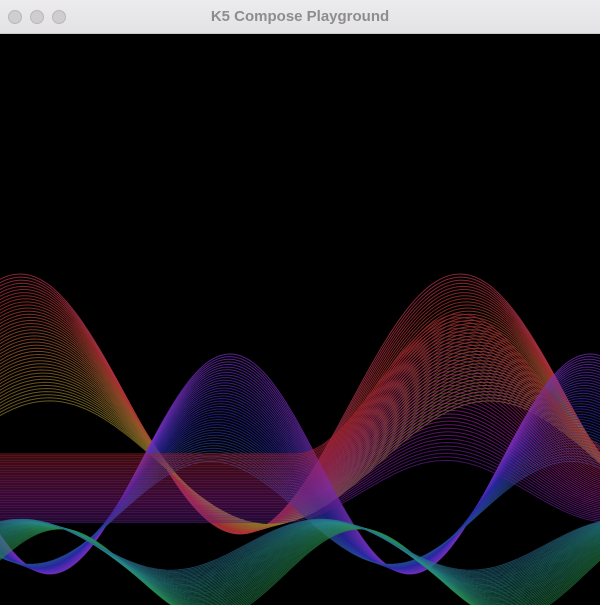 The width and height of the screenshot is (600, 605). I want to click on minimize-button, so click(37, 17).